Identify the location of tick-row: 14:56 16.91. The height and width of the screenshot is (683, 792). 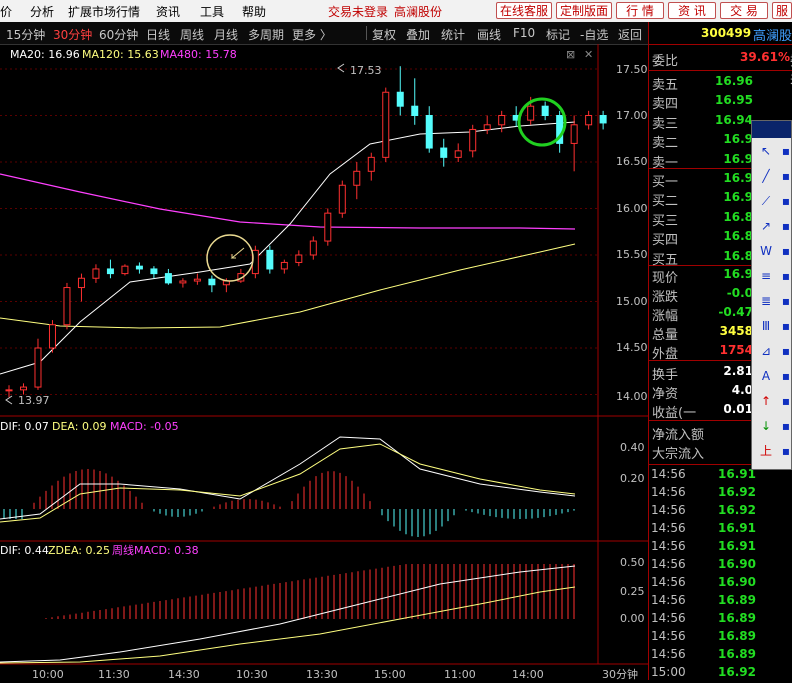
(720, 530).